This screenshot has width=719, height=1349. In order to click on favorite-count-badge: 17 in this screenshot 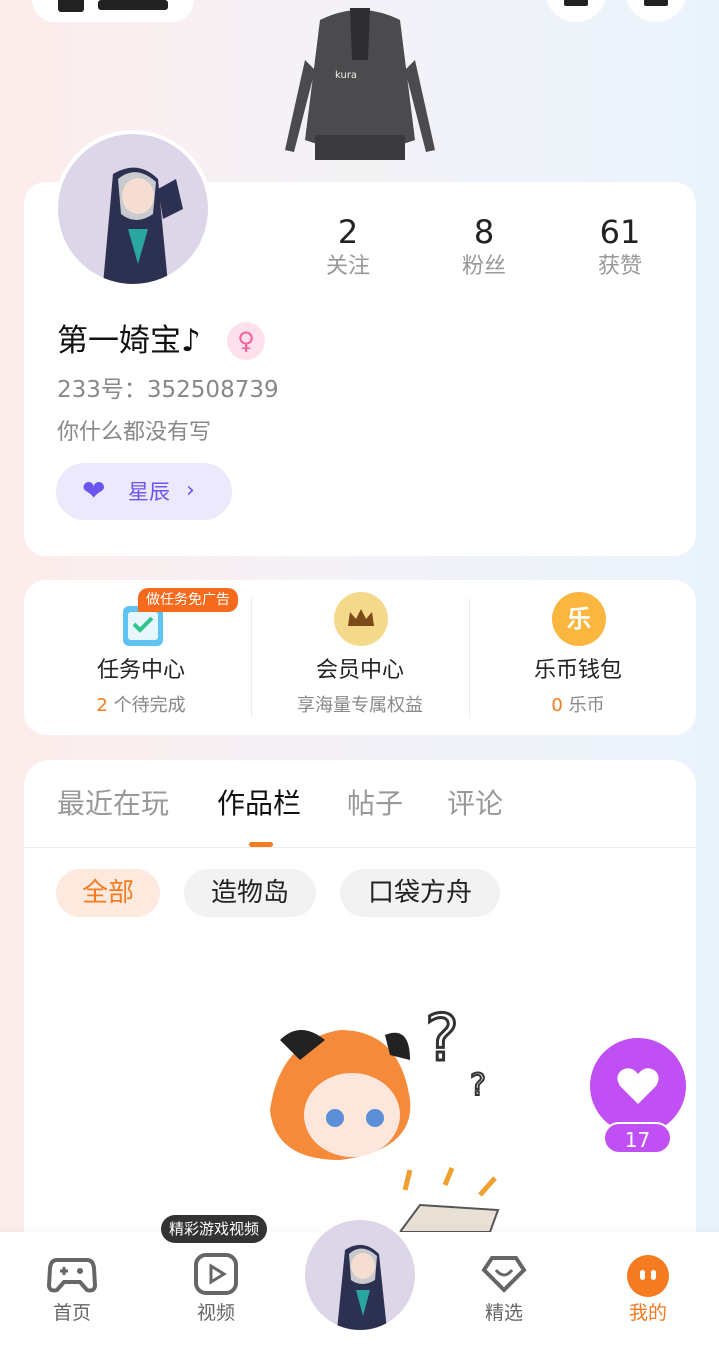, I will do `click(637, 1138)`.